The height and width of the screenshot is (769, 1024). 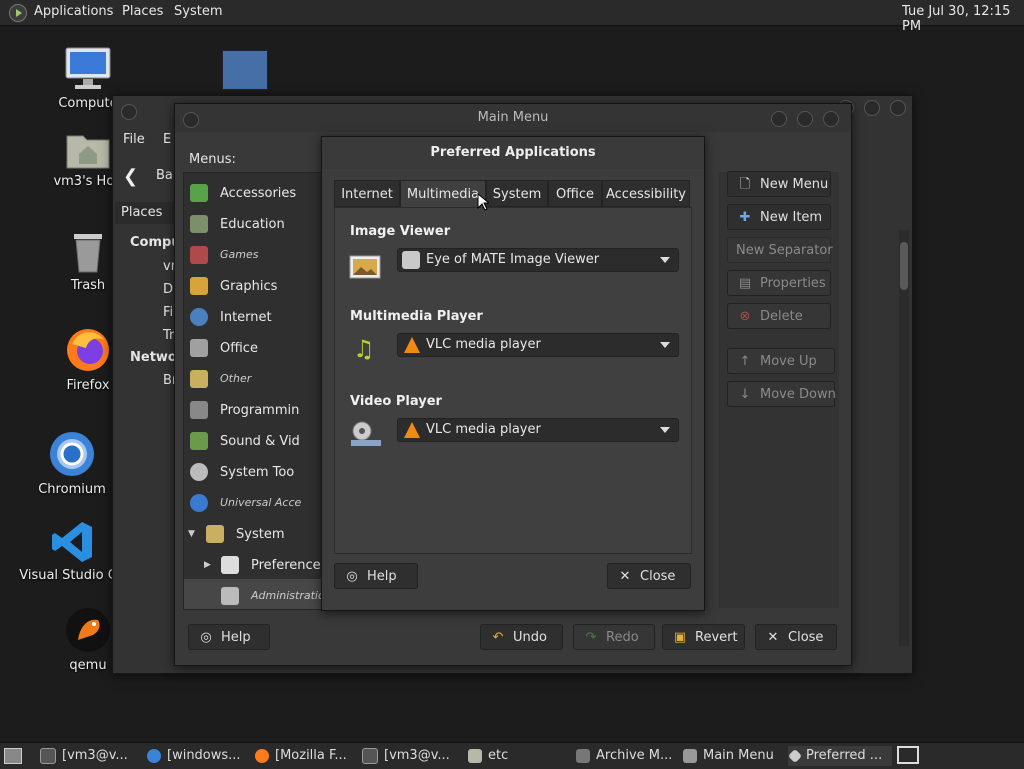 I want to click on back-button-label: Ba, so click(x=164, y=175).